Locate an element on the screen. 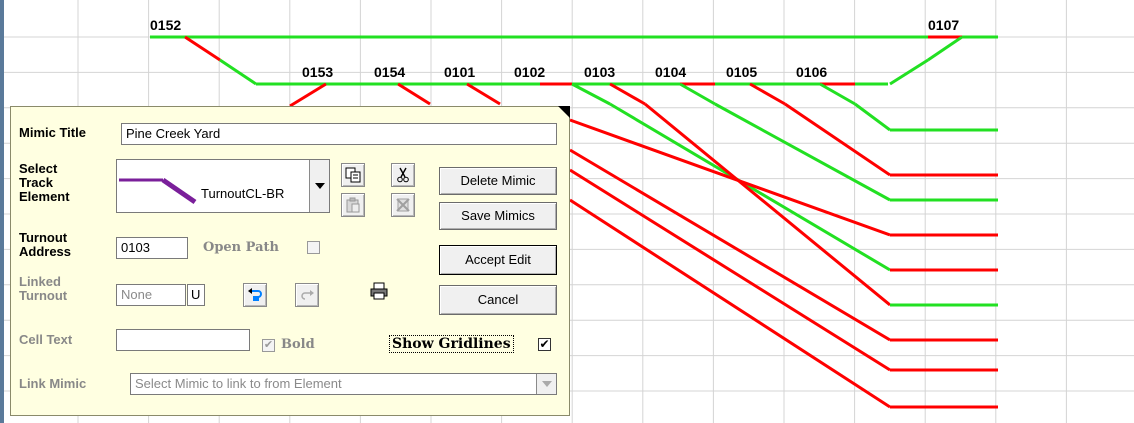 The height and width of the screenshot is (423, 1134). copy-button is located at coordinates (353, 175).